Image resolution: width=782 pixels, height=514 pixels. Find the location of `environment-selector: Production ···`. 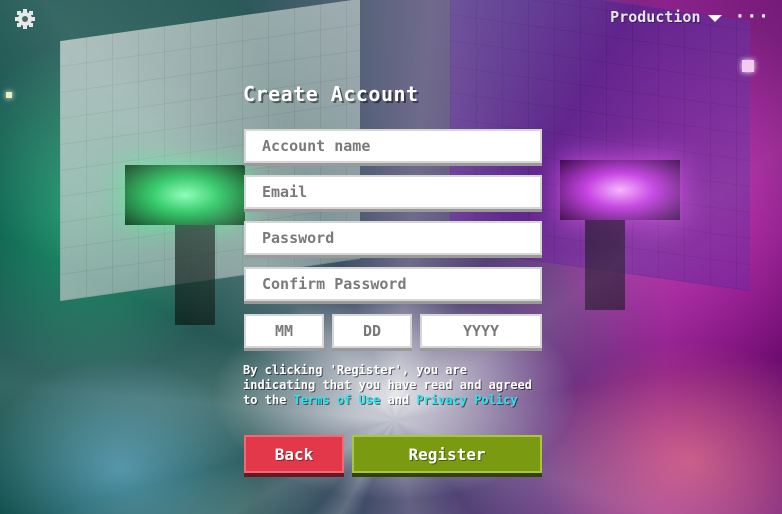

environment-selector: Production ··· is located at coordinates (690, 17).